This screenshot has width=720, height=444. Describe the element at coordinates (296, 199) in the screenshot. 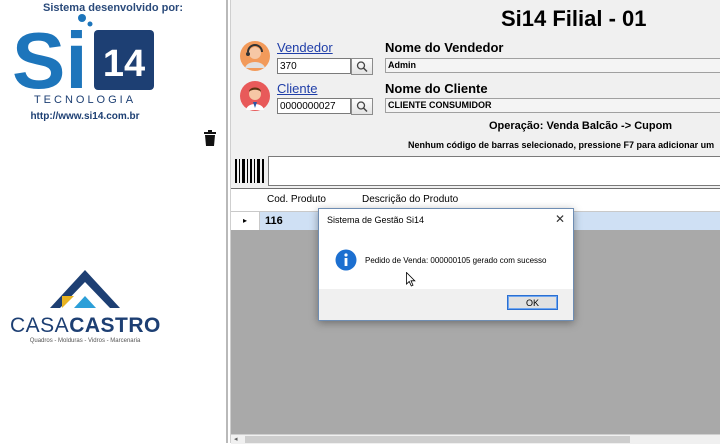

I see `column-header-code: Cod. Produto` at that location.